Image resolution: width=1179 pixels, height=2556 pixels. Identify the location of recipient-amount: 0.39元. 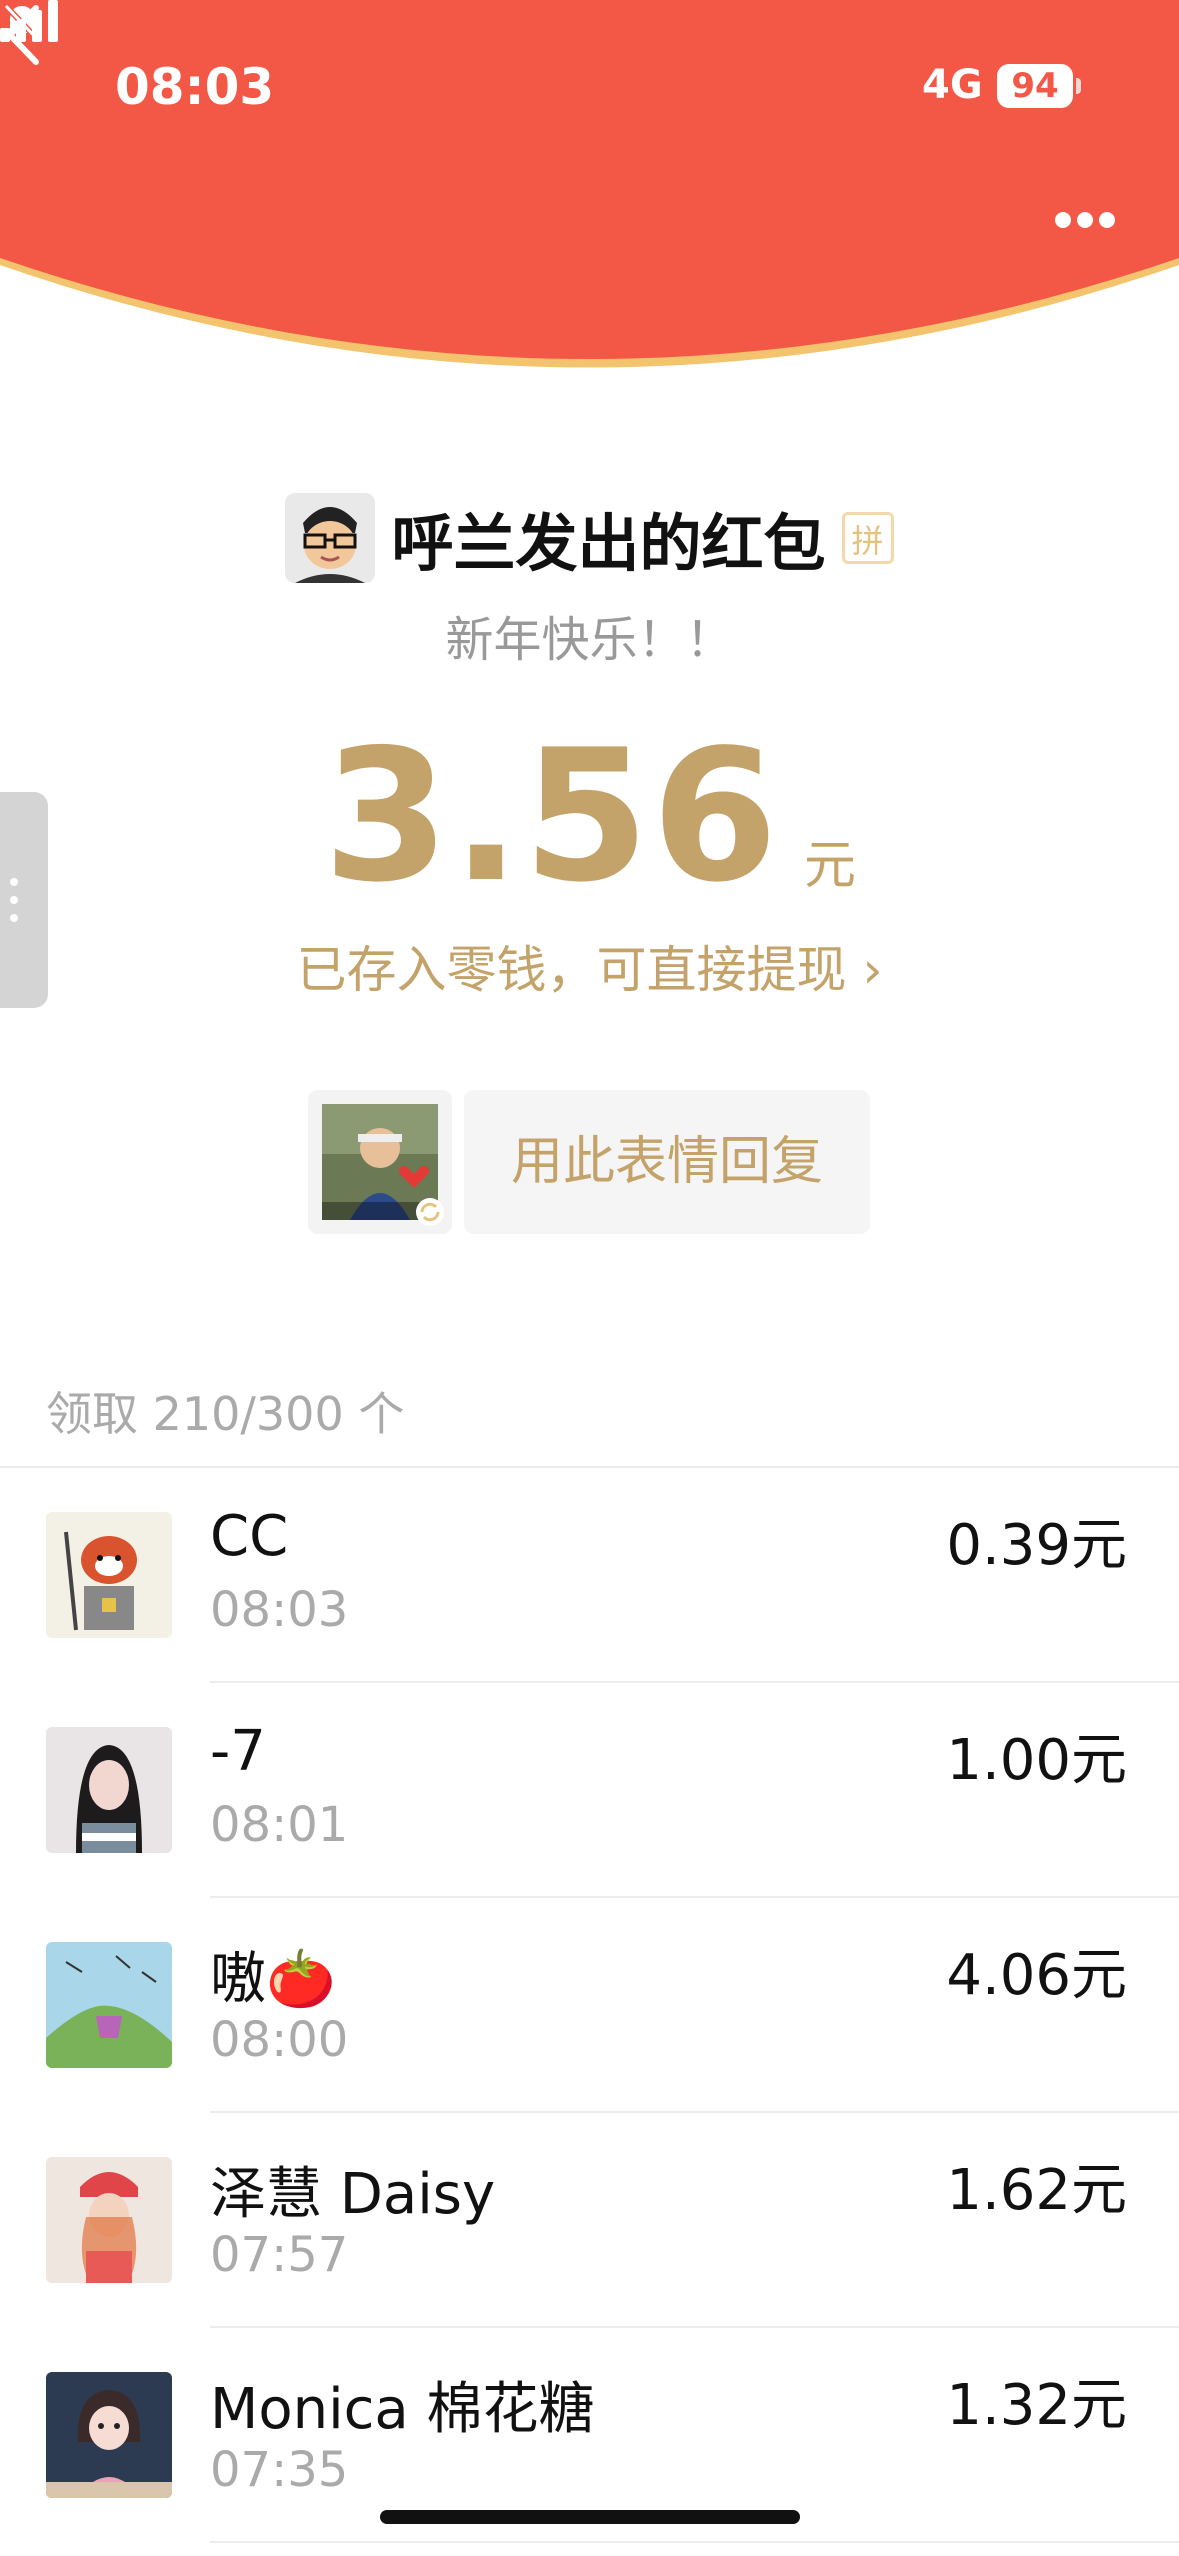
(1036, 1545).